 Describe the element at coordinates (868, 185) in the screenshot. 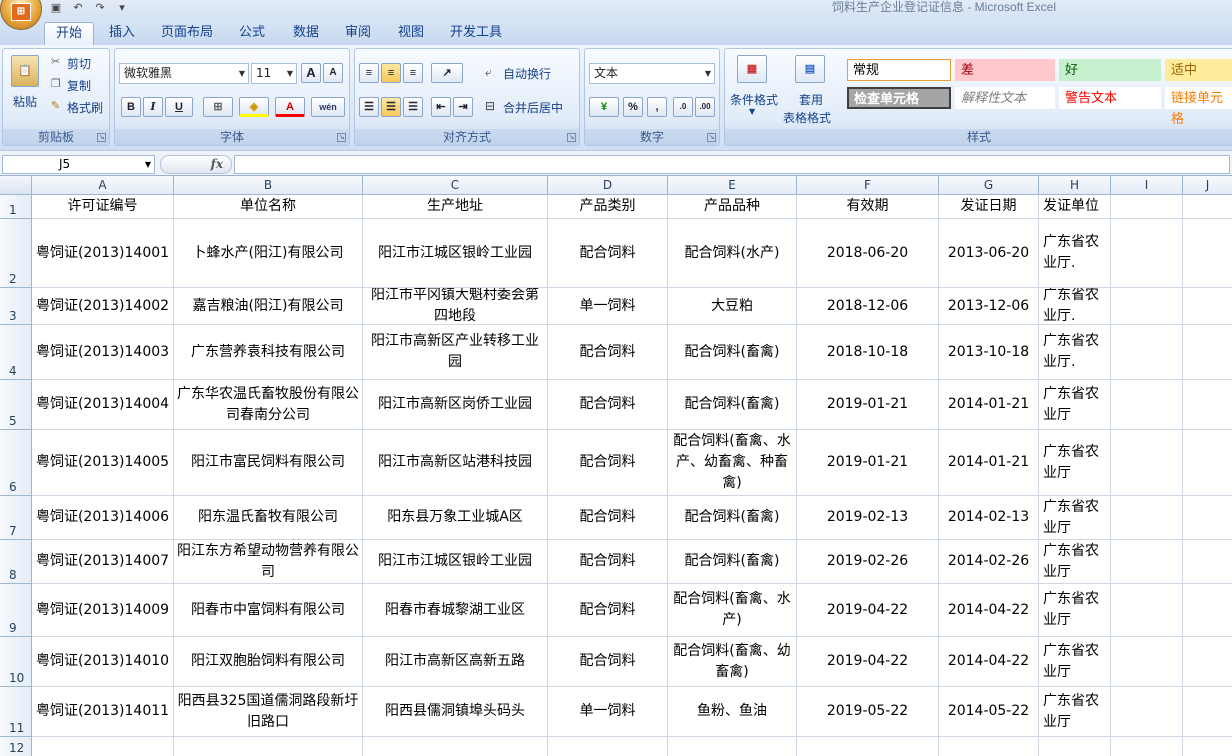

I see `column-header-f: F` at that location.